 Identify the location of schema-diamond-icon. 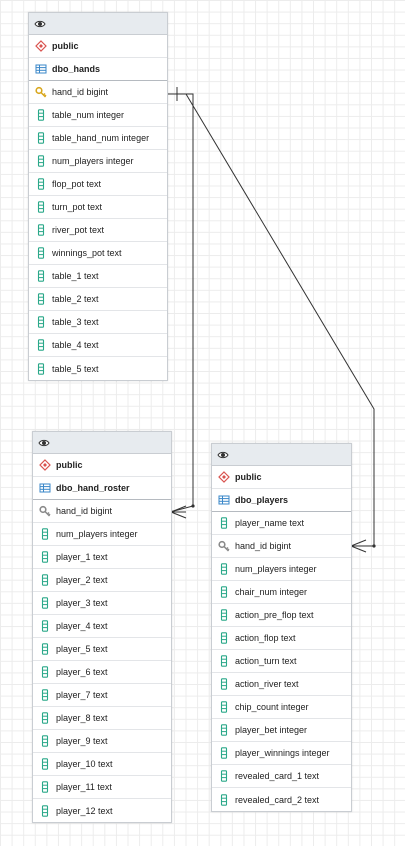
(45, 465).